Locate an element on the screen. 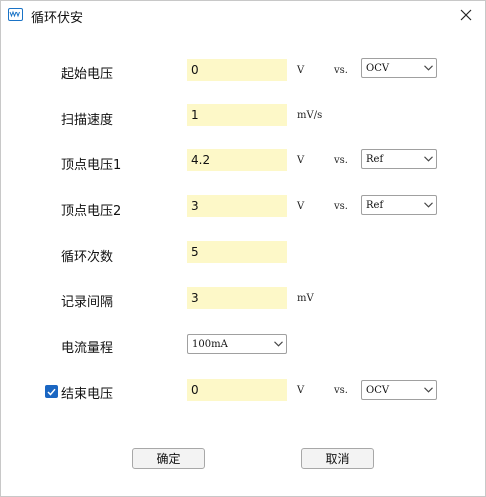 The image size is (486, 497). vertex2-ref-select: Ref is located at coordinates (399, 205).